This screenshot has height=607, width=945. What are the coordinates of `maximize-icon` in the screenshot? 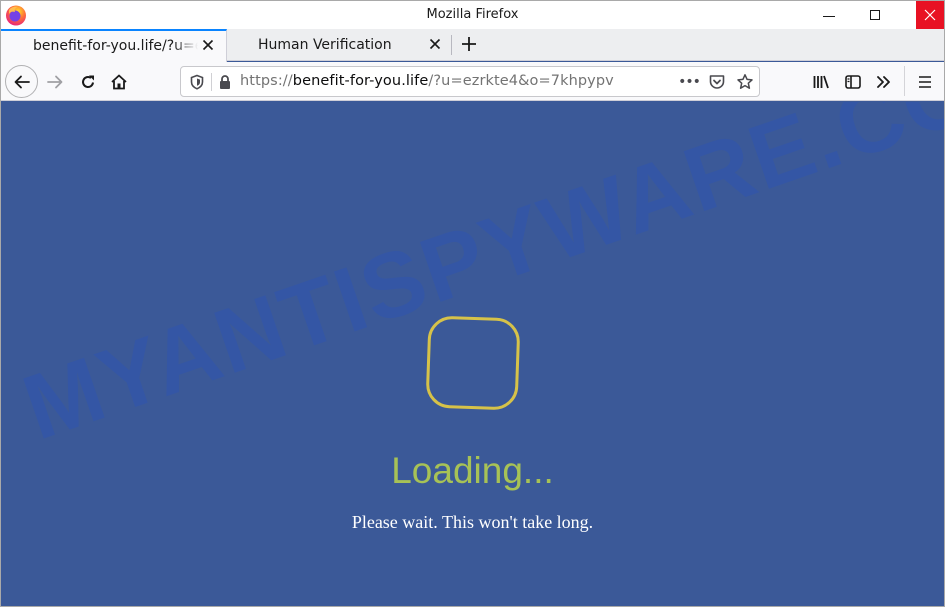 It's located at (875, 15).